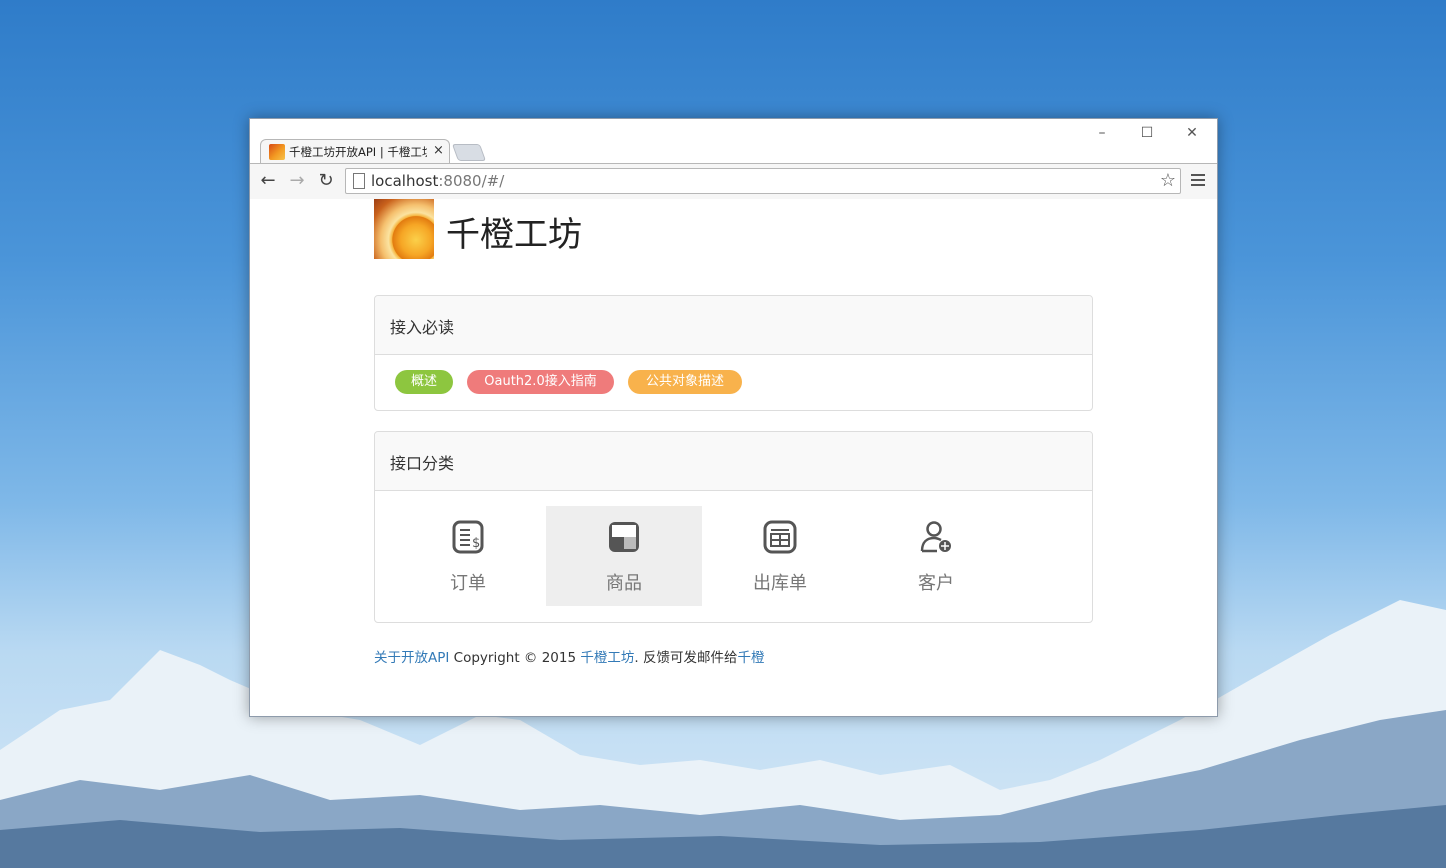  What do you see at coordinates (326, 181) in the screenshot?
I see `reload-icon: ↻` at bounding box center [326, 181].